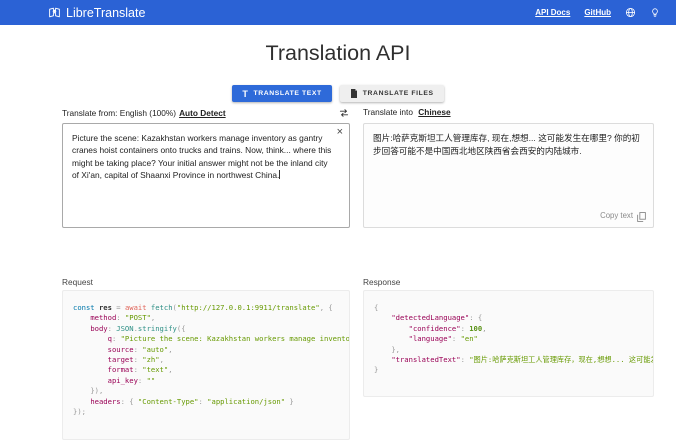  Describe the element at coordinates (344, 113) in the screenshot. I see `swap-languages-icon` at that location.